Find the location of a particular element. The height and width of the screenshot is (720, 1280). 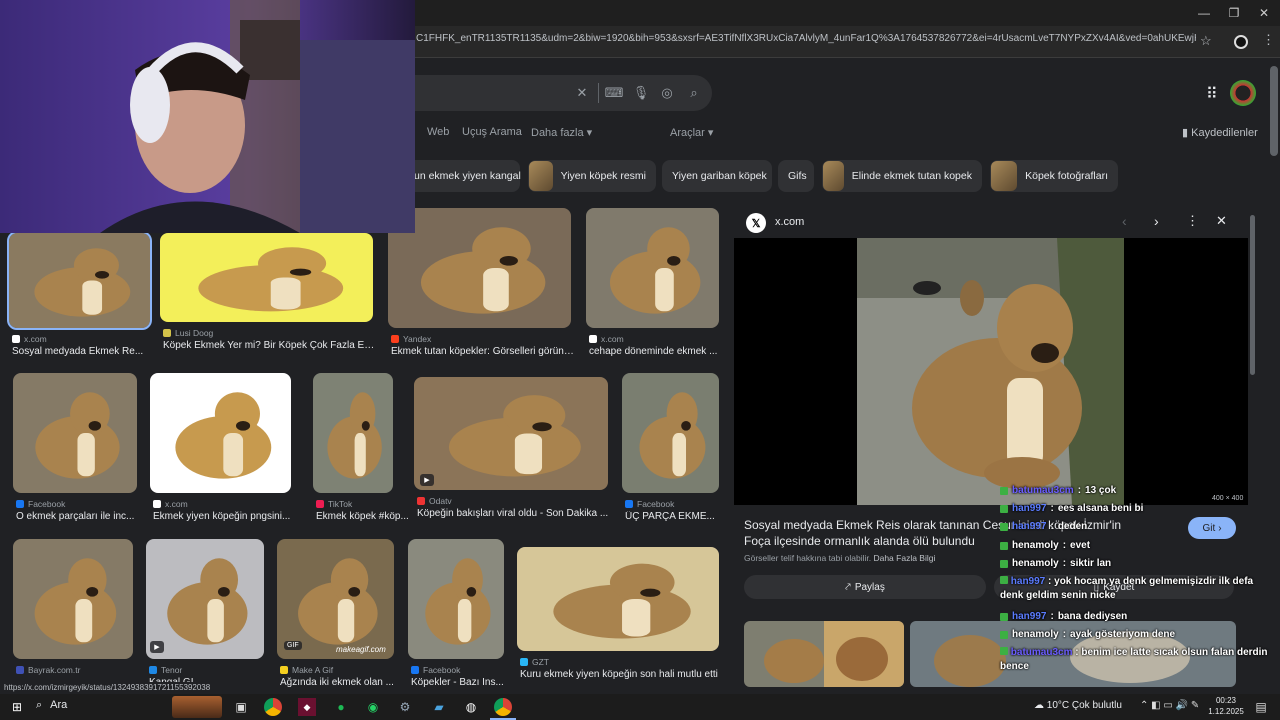

tab-more: Daha fazla ▾ is located at coordinates (561, 132).